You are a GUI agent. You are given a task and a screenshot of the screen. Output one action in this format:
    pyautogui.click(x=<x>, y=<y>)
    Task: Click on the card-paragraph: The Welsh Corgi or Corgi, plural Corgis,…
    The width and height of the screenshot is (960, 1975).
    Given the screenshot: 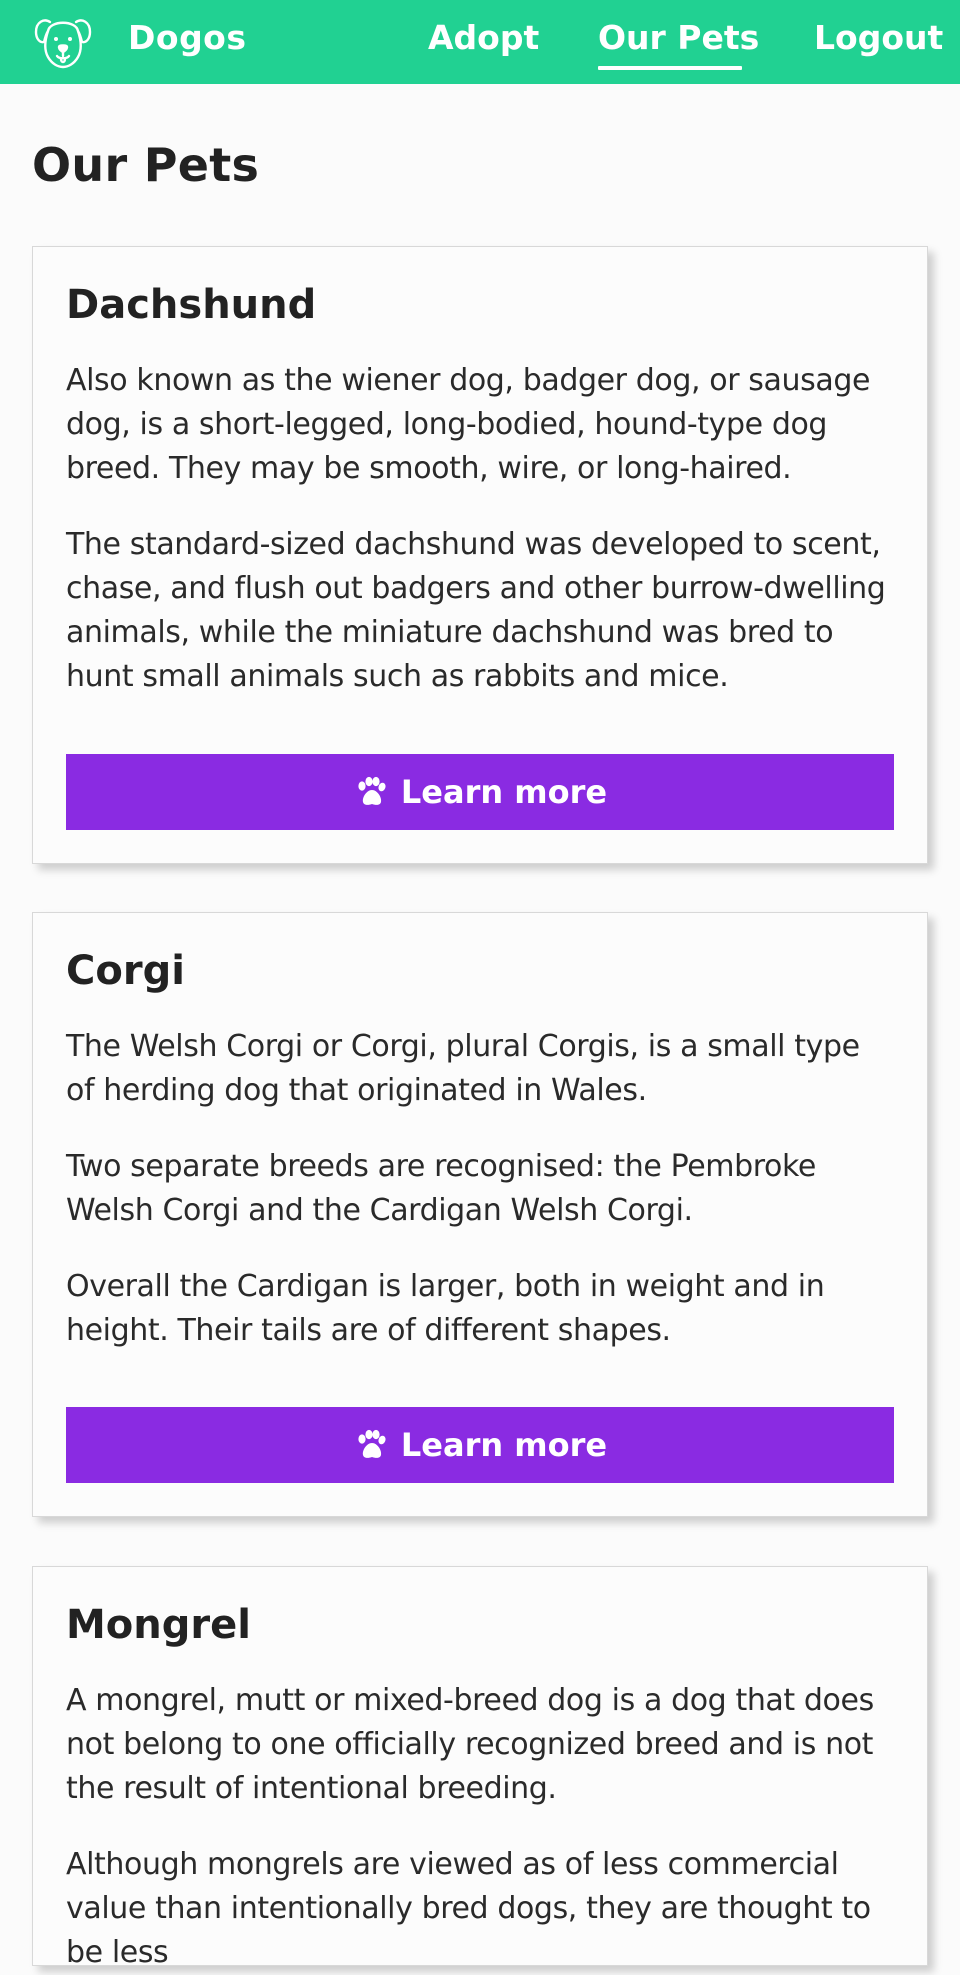 What is the action you would take?
    pyautogui.click(x=463, y=1068)
    